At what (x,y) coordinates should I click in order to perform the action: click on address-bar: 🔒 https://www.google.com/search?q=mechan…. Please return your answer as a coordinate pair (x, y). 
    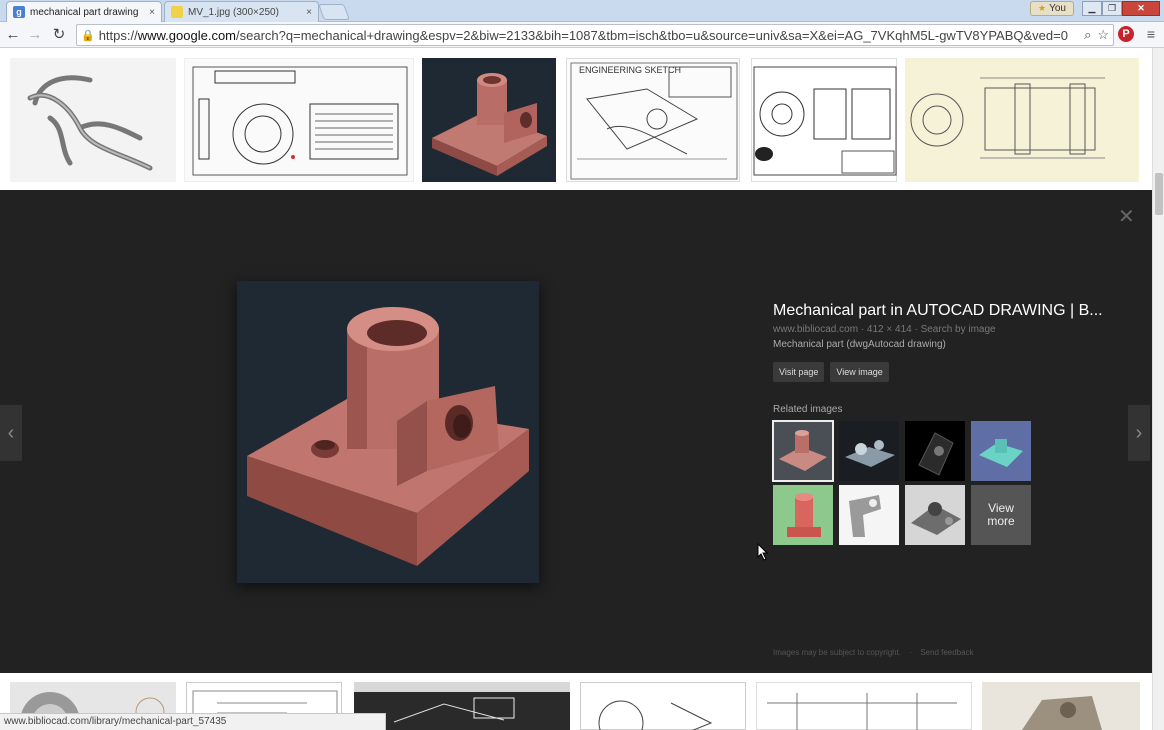
    Looking at the image, I should click on (595, 35).